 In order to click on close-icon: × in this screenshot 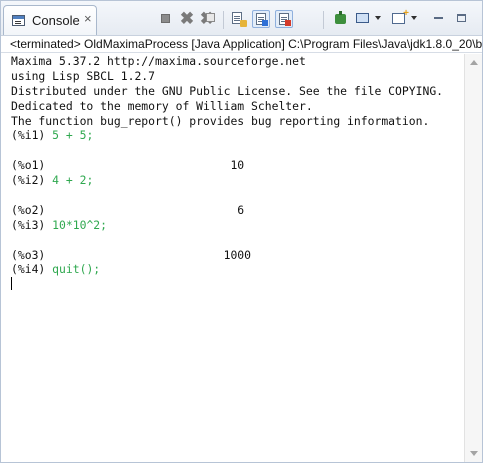, I will do `click(88, 19)`.